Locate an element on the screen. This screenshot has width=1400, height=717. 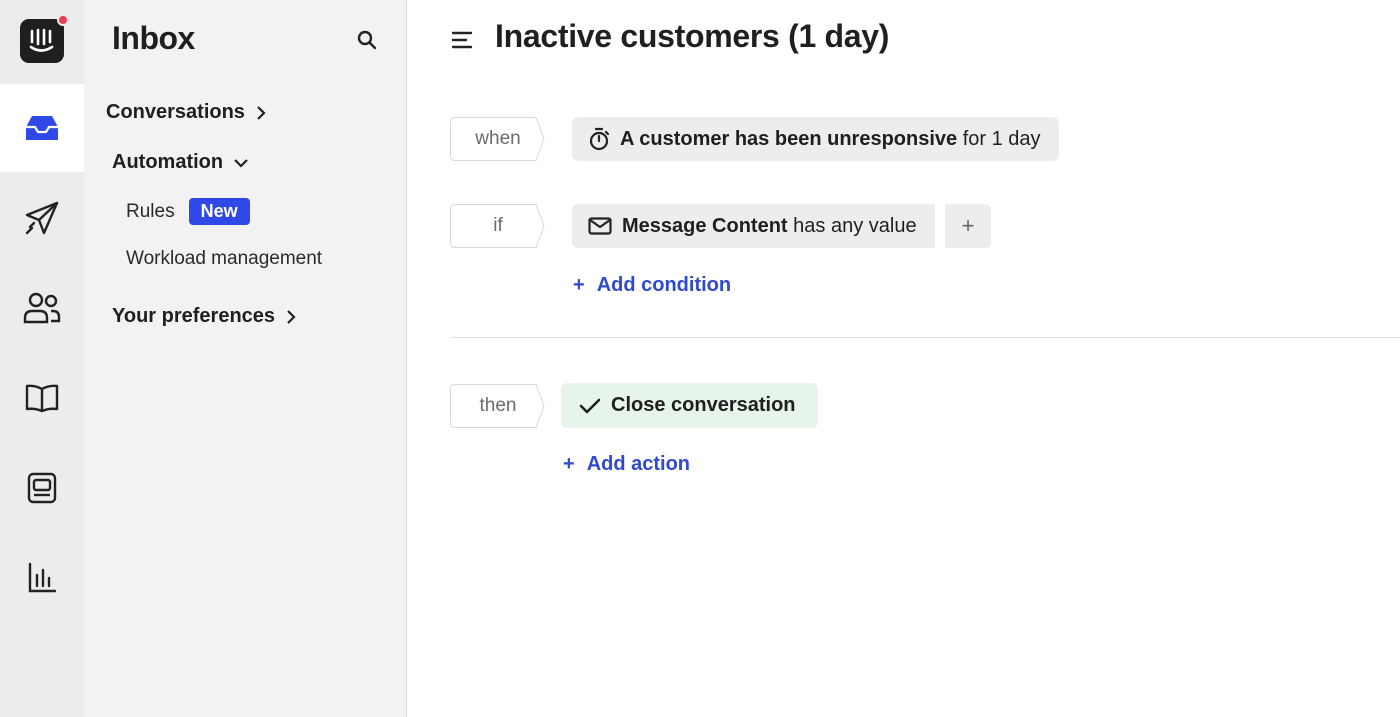
contacts-icon is located at coordinates (42, 308).